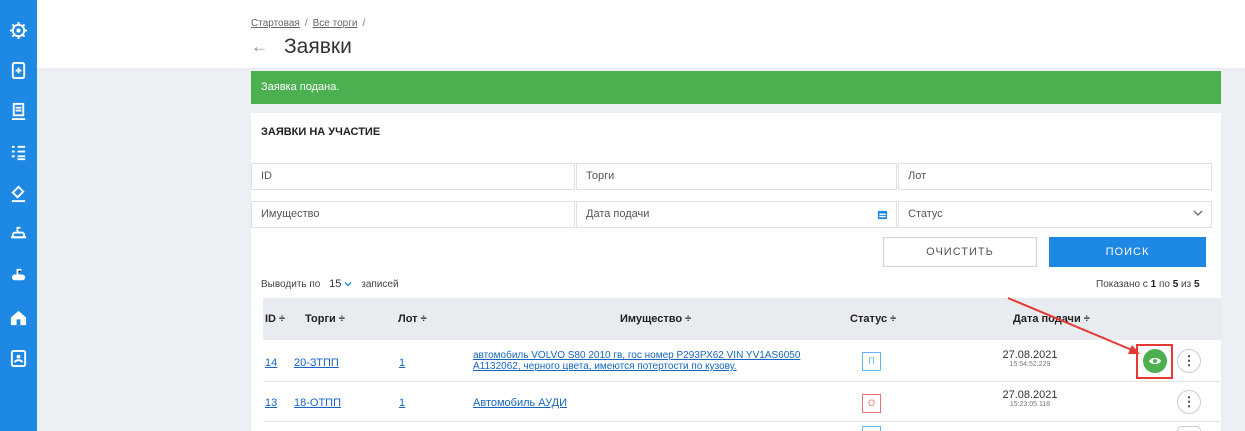  Describe the element at coordinates (18, 317) in the screenshot. I see `house-icon` at that location.